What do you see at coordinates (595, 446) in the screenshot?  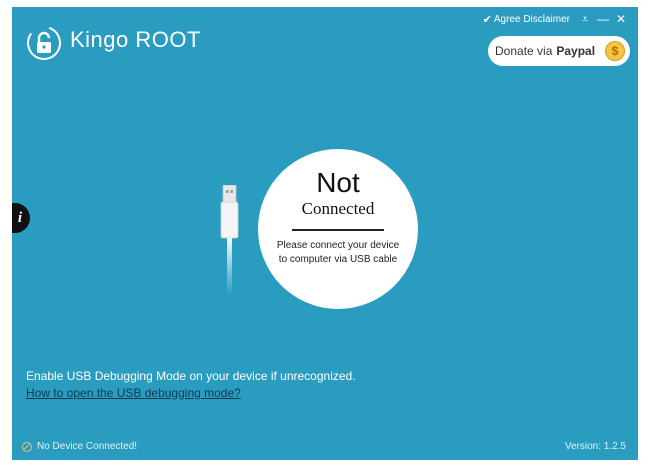 I see `version-label: Version: 1.2.5` at bounding box center [595, 446].